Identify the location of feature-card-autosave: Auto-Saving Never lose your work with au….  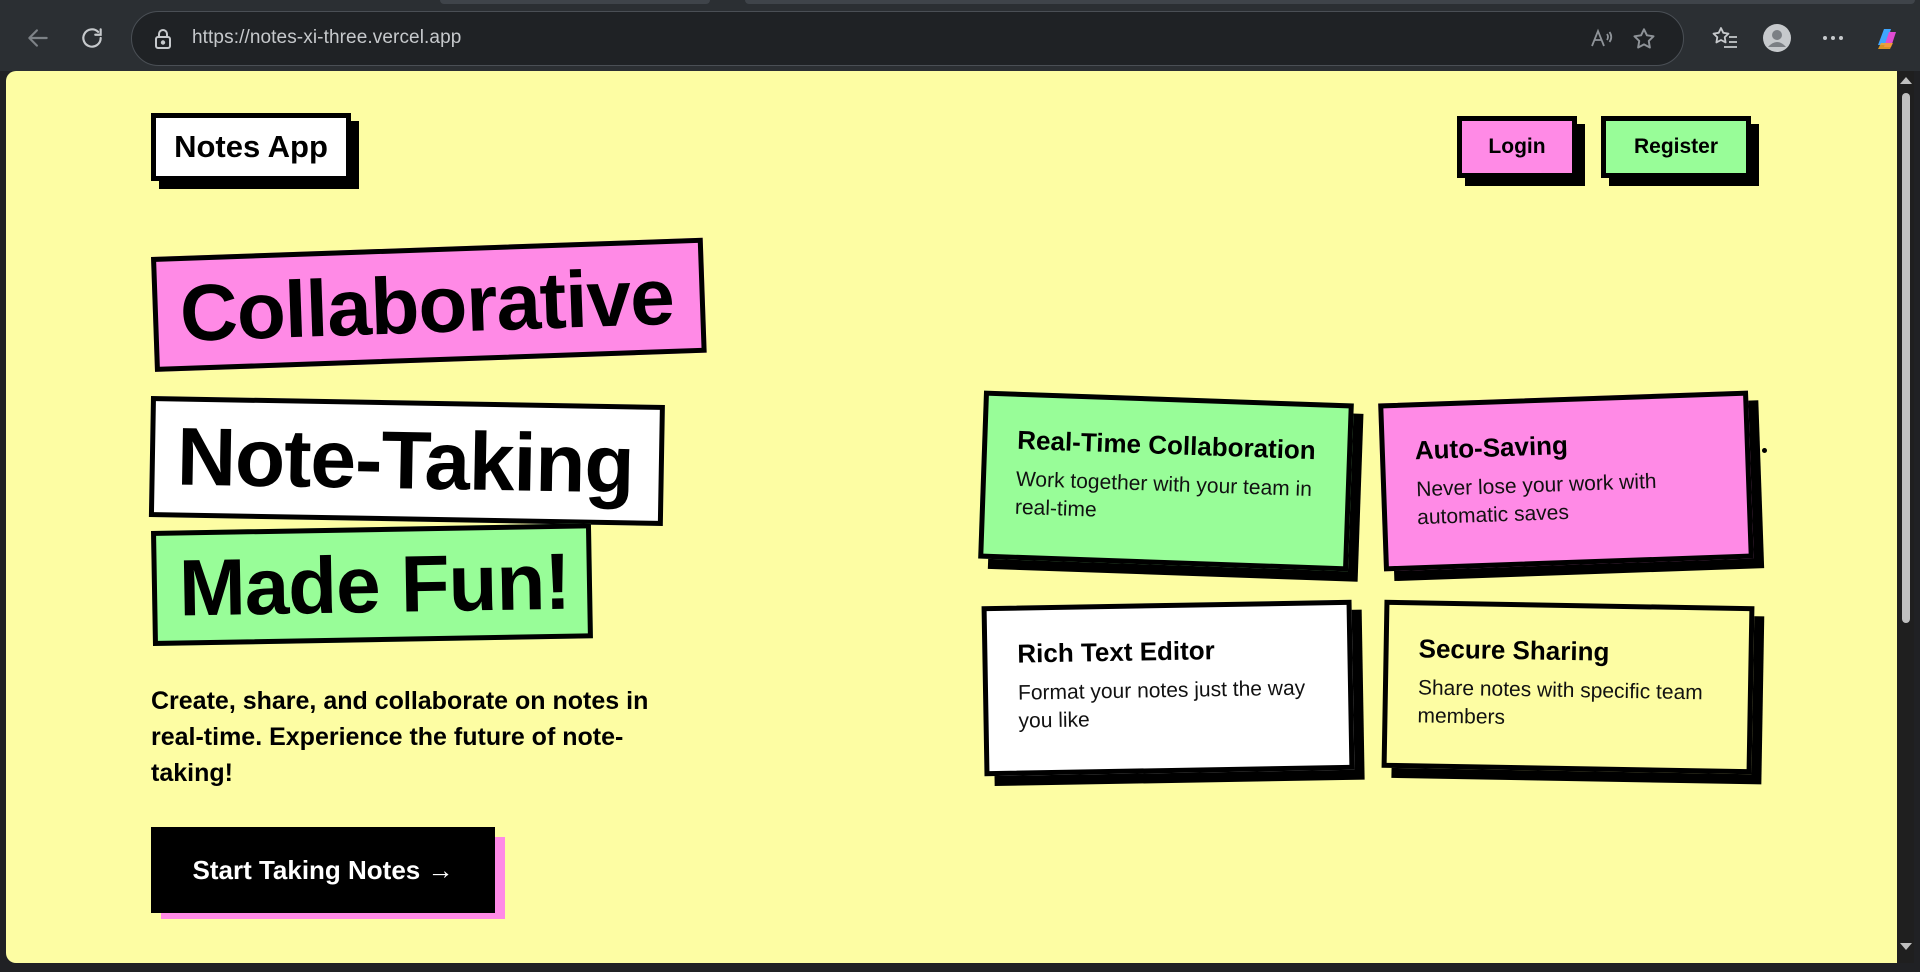
(1571, 486).